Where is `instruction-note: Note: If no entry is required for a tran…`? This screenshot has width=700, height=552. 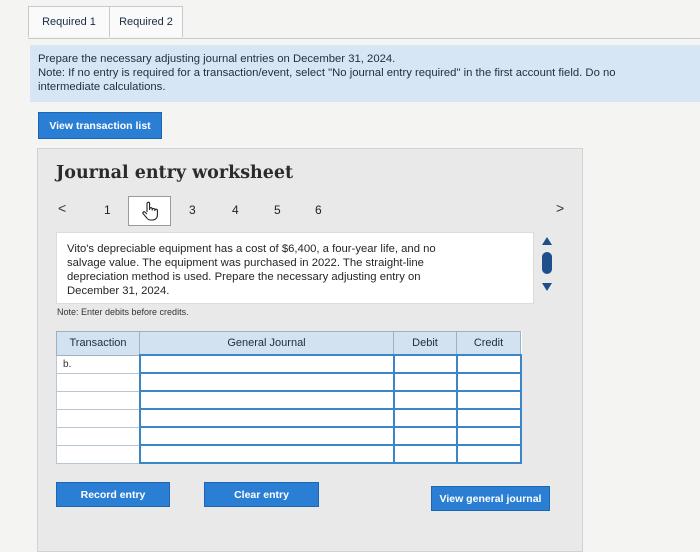
instruction-note: Note: If no entry is required for a tran… is located at coordinates (327, 73).